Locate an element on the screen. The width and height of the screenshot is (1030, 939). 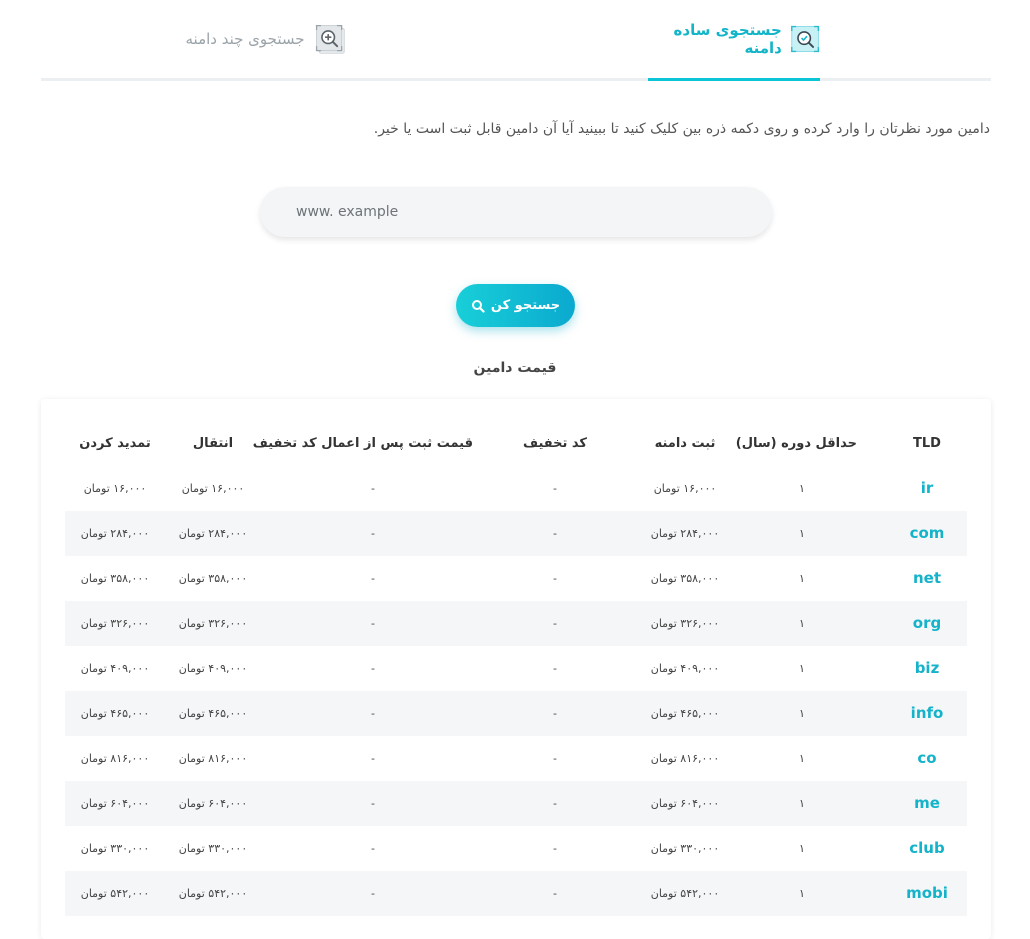
tld-cell: me is located at coordinates (927, 803).